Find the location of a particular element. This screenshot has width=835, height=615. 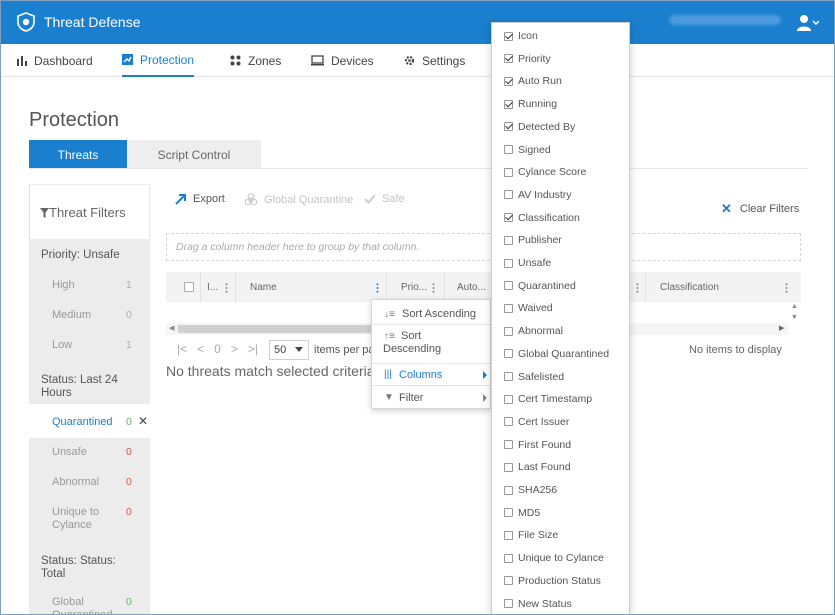

nav-devices: Devices is located at coordinates (342, 60).